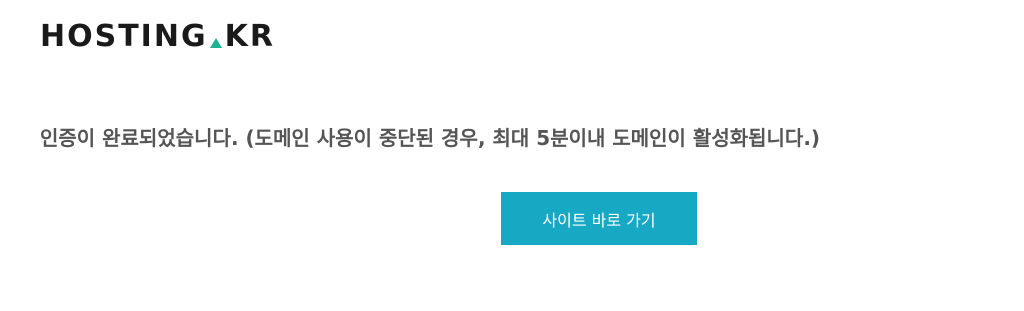  I want to click on logo: HOSTING KR, so click(157, 37).